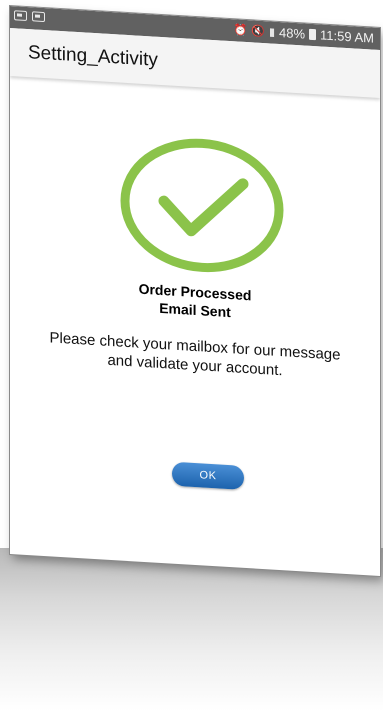 This screenshot has height=711, width=383. I want to click on battery-percent: 48%, so click(292, 33).